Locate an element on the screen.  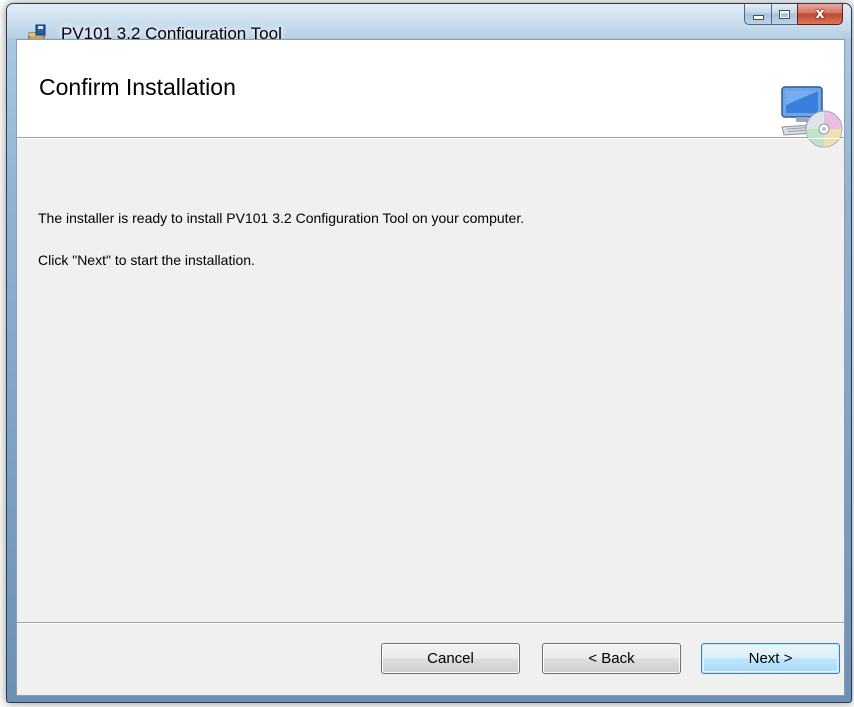
title-bar: PV101 3.2 Configuration Tool x is located at coordinates (429, 25).